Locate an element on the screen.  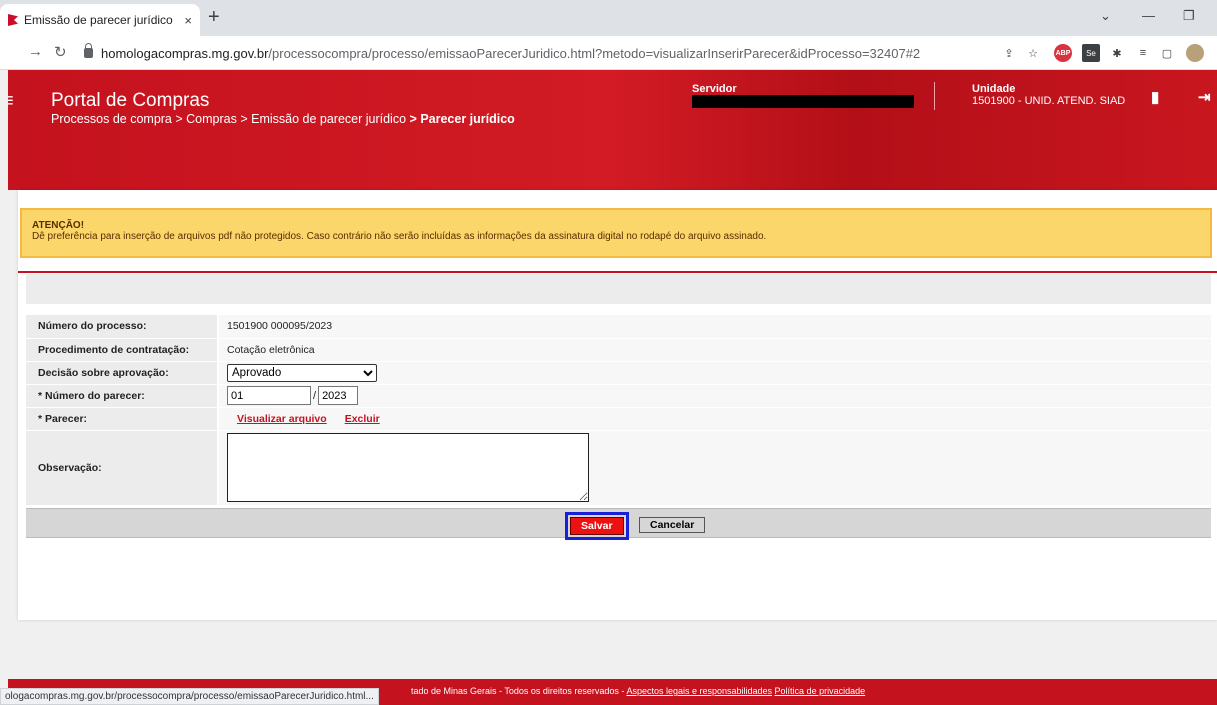
observacao-cell is located at coordinates (714, 468).